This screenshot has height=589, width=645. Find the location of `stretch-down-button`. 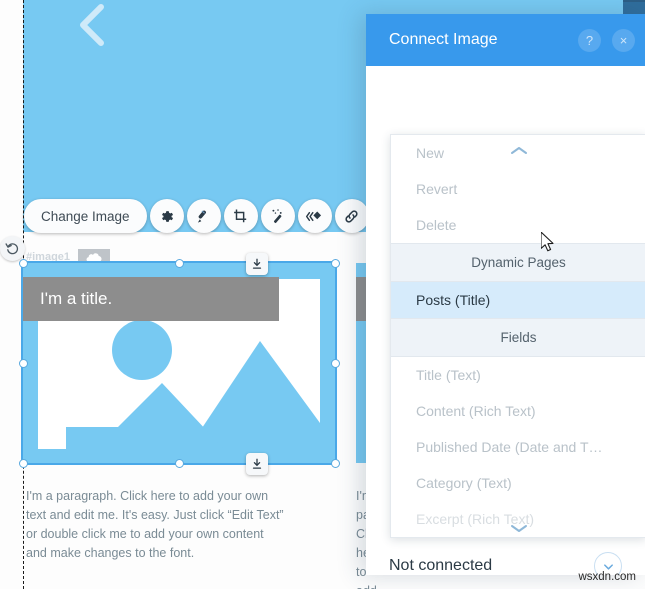

stretch-down-button is located at coordinates (257, 464).